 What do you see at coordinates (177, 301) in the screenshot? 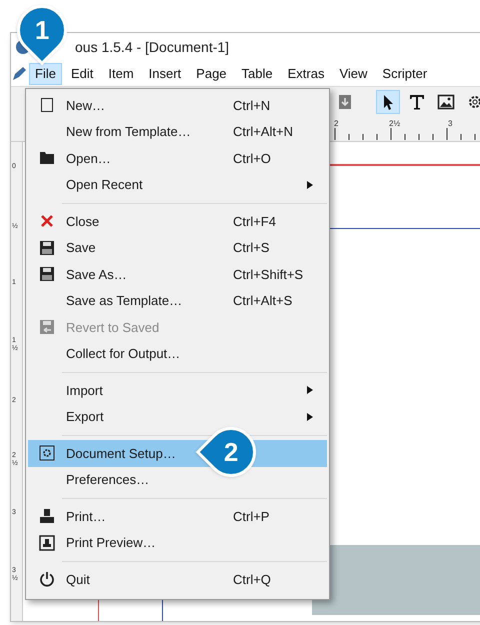
I see `menu-item: Save as Template… Ctrl+Alt+S` at bounding box center [177, 301].